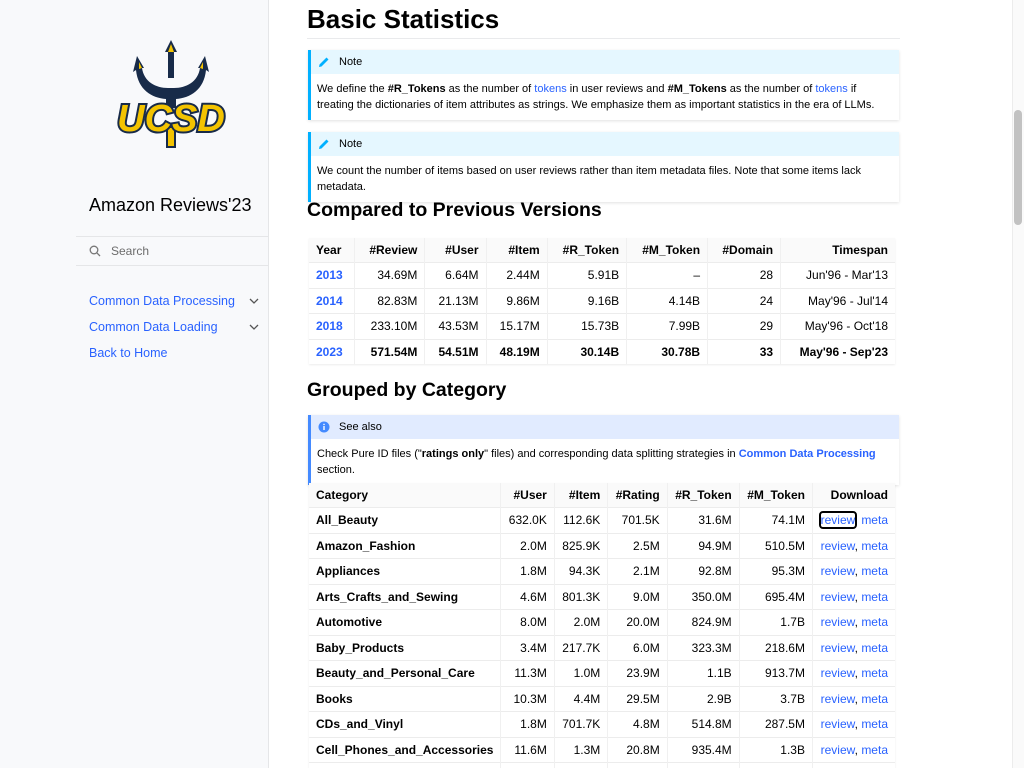 This screenshot has height=768, width=1024. What do you see at coordinates (637, 545) in the screenshot?
I see `table-cell: 2.5M` at bounding box center [637, 545].